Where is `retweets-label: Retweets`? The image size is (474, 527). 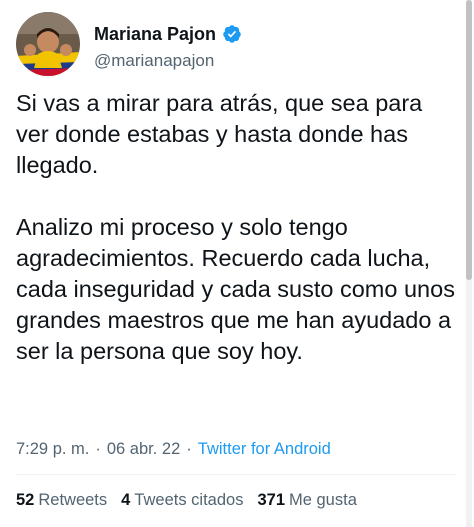
retweets-label: Retweets is located at coordinates (73, 500).